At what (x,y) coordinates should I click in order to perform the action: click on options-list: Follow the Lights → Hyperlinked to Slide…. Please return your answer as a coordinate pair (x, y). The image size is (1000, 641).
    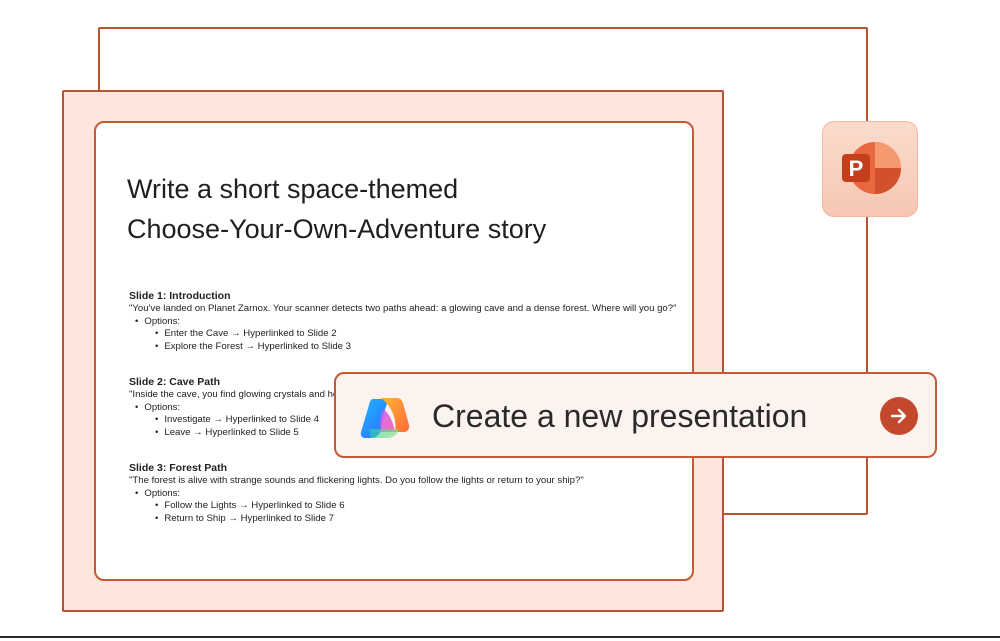
    Looking at the image, I should click on (409, 512).